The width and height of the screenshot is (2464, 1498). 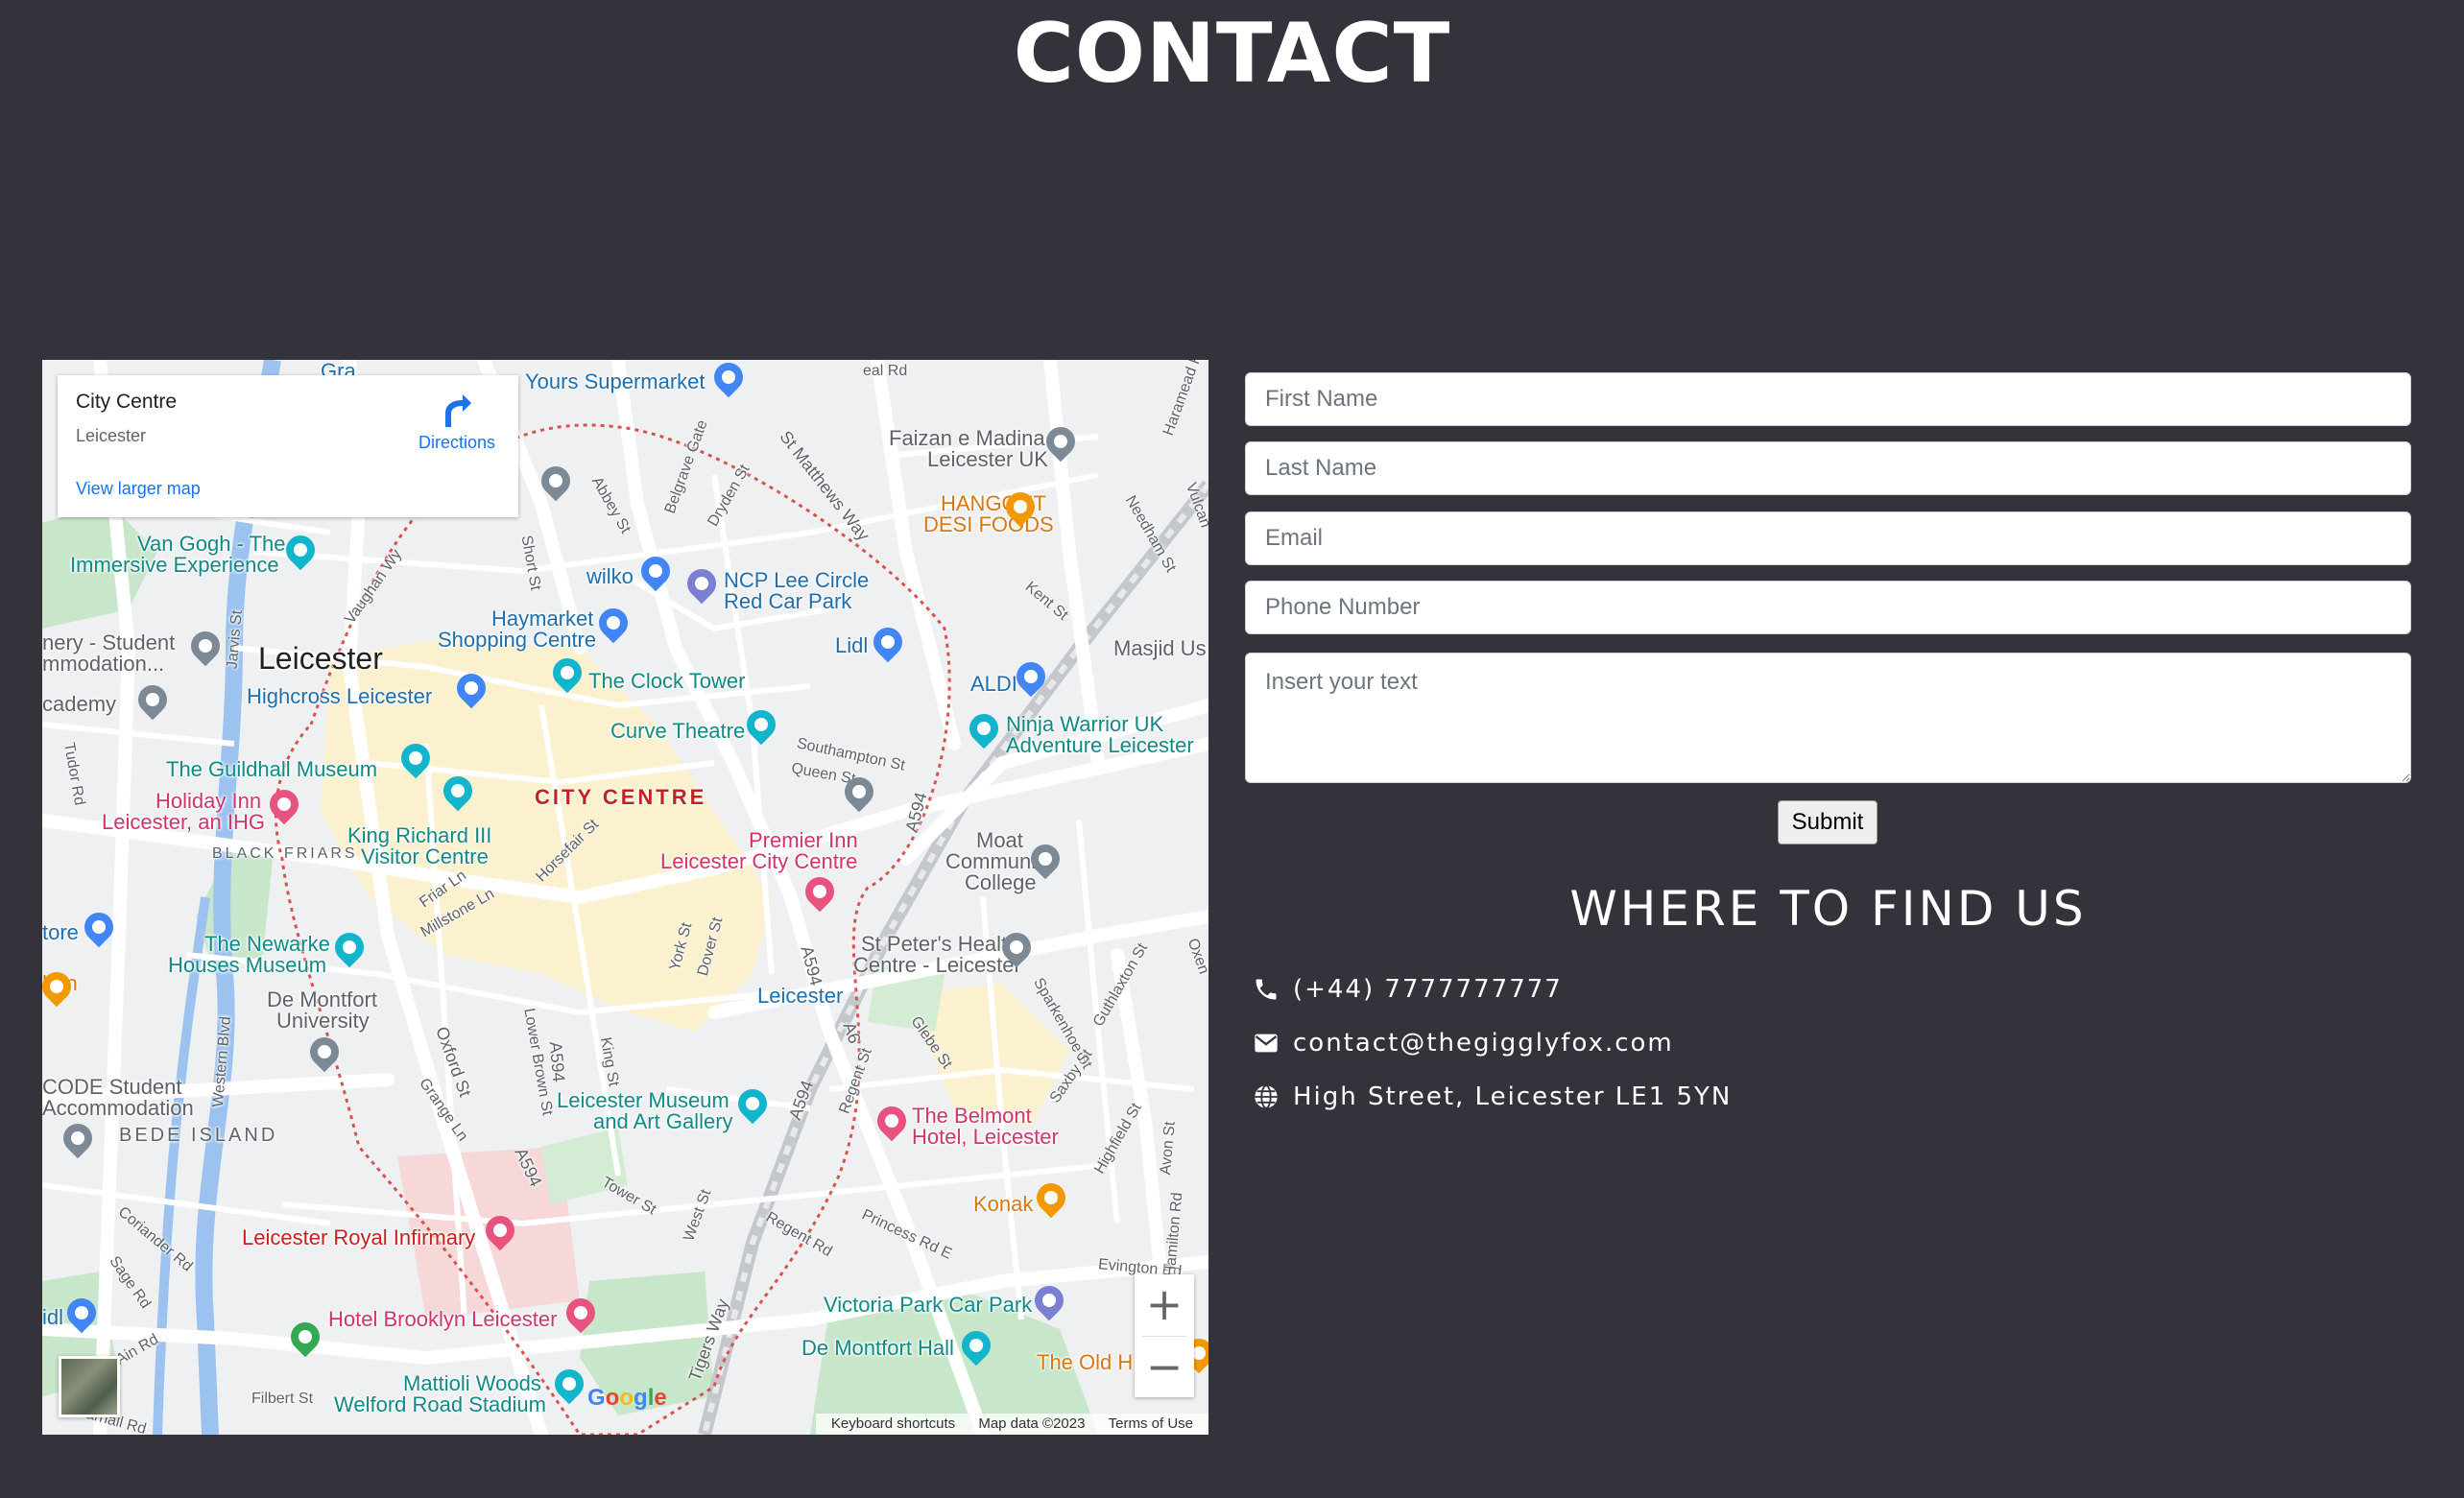 I want to click on satellite-layer-toggle, so click(x=89, y=1386).